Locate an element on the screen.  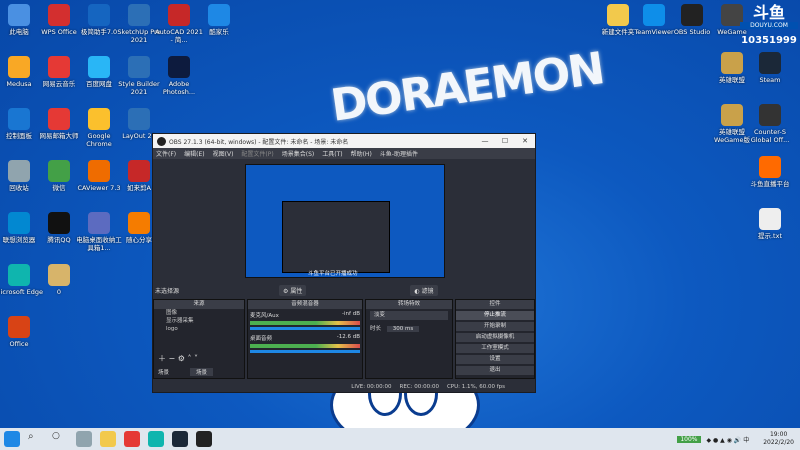
obs-taskbar-icon is located at coordinates (204, 439).